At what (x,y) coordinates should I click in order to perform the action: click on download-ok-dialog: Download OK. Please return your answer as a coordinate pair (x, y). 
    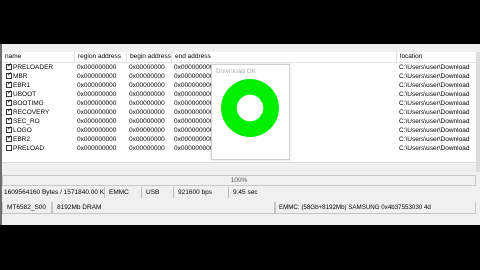
    Looking at the image, I should click on (250, 112).